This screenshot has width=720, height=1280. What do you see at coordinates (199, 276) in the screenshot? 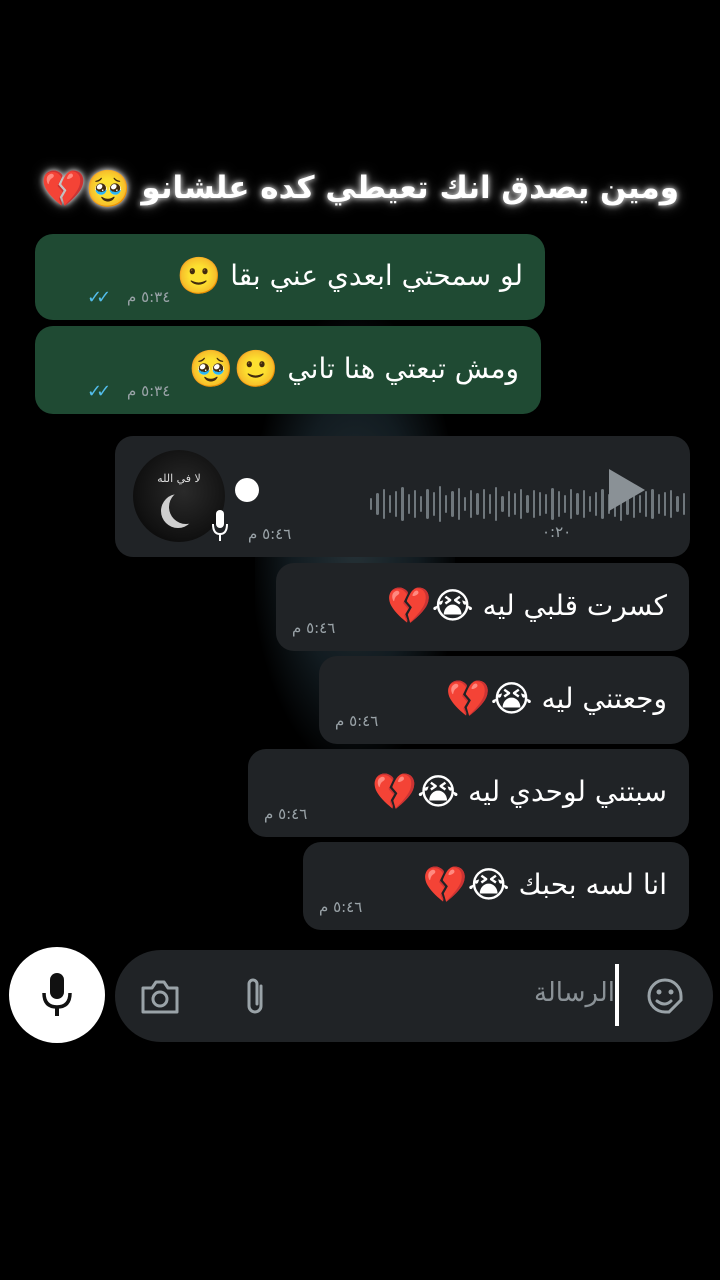
I see `message-emoji: 🙂` at bounding box center [199, 276].